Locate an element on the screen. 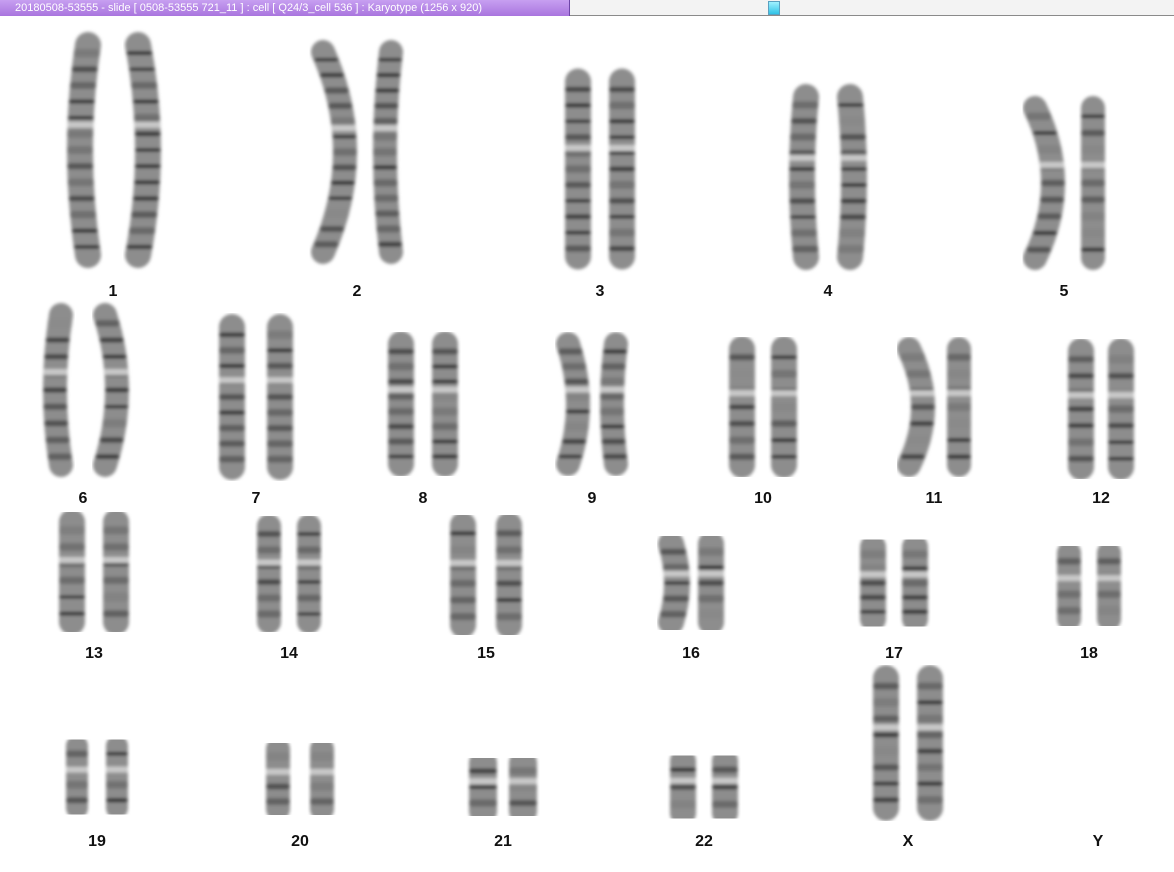 The image size is (1174, 872). chromatid-13-b is located at coordinates (116, 572).